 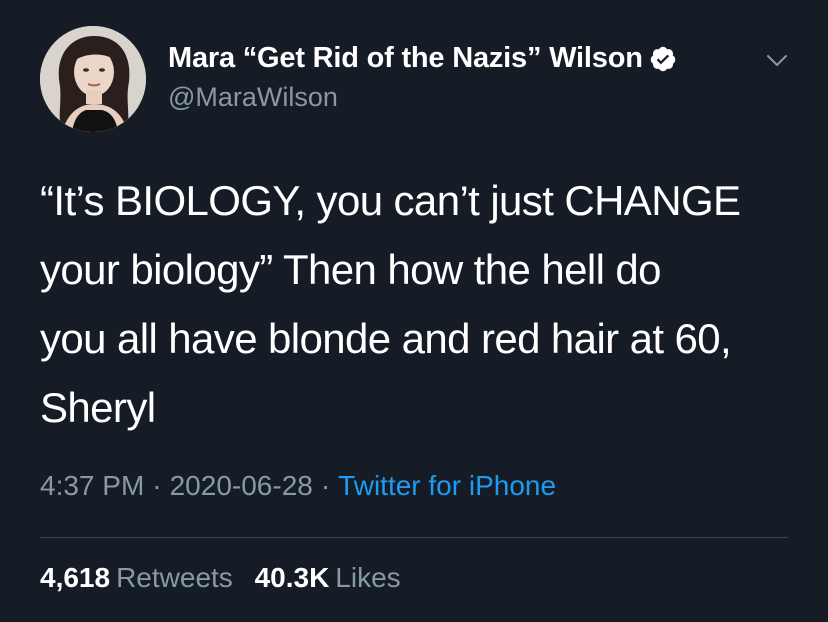 I want to click on retweets-stat: 4,618 Retweets, so click(x=136, y=578).